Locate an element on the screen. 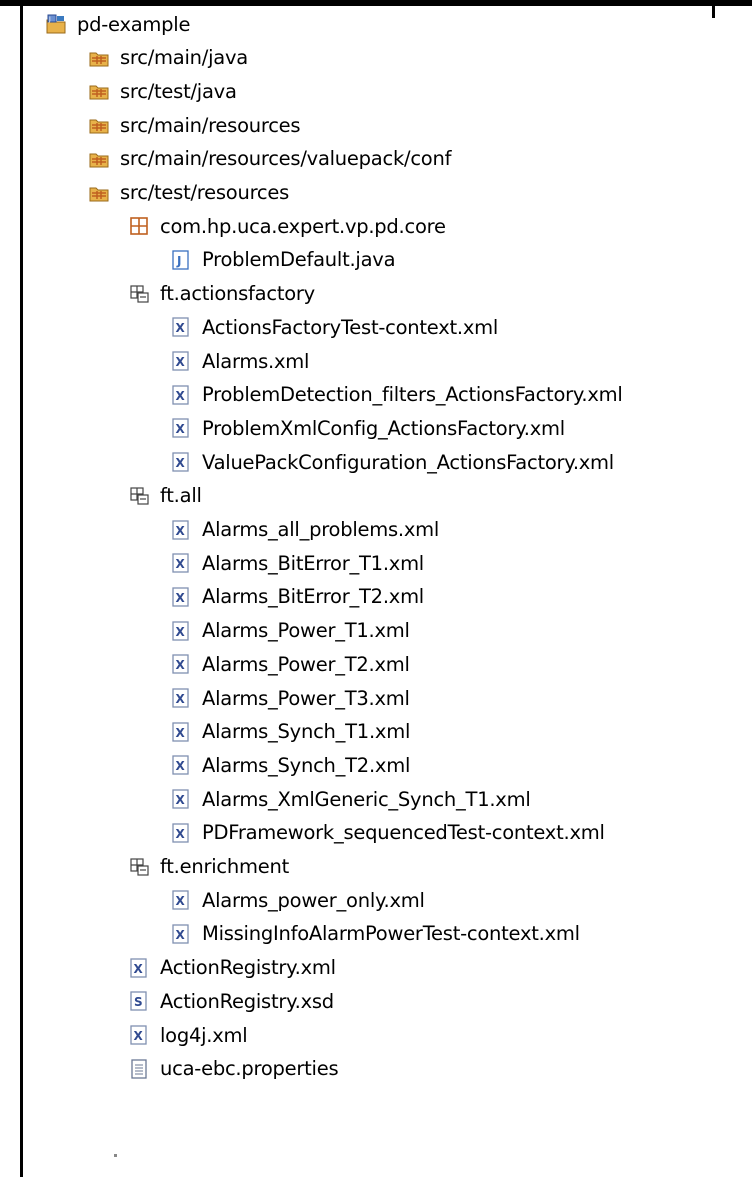 The width and height of the screenshot is (752, 1177). tree-item: X Alarms.xml is located at coordinates (239, 361).